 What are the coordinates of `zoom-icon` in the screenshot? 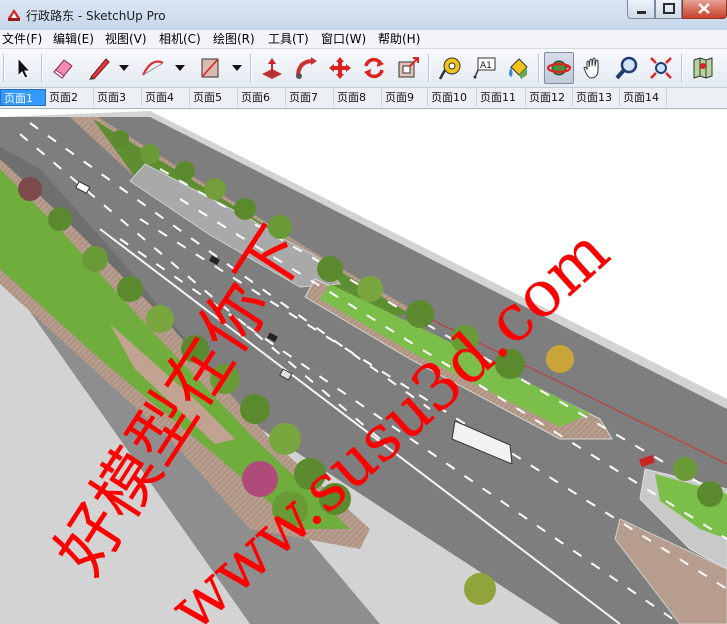 It's located at (626, 68).